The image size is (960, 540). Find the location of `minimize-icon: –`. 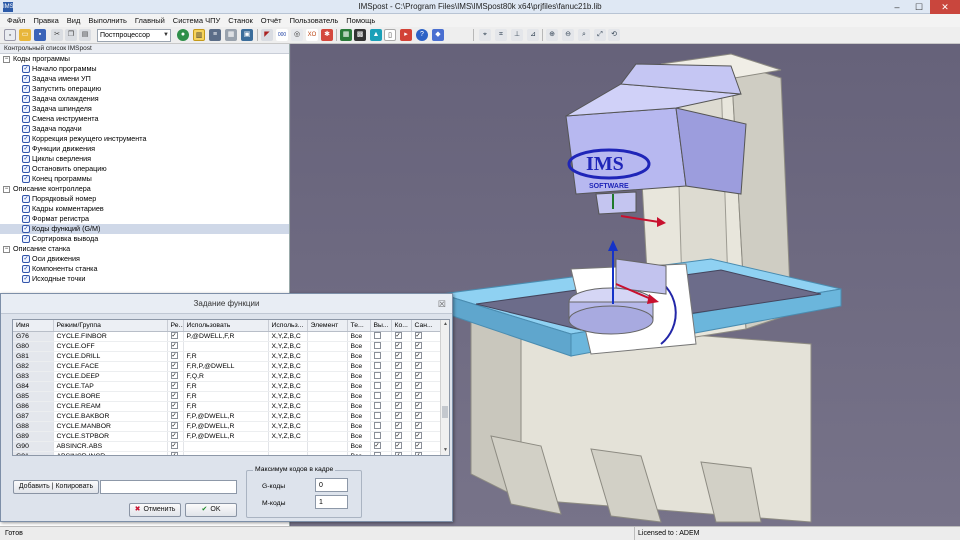

minimize-icon: – is located at coordinates (897, 7).